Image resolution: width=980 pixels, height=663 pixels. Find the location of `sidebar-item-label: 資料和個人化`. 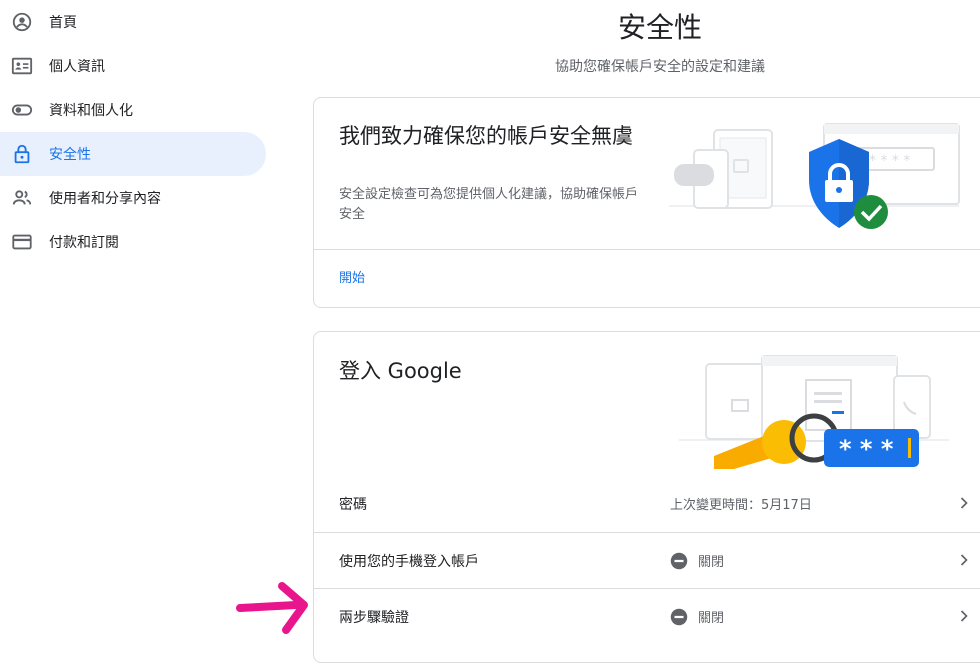

sidebar-item-label: 資料和個人化 is located at coordinates (91, 111).